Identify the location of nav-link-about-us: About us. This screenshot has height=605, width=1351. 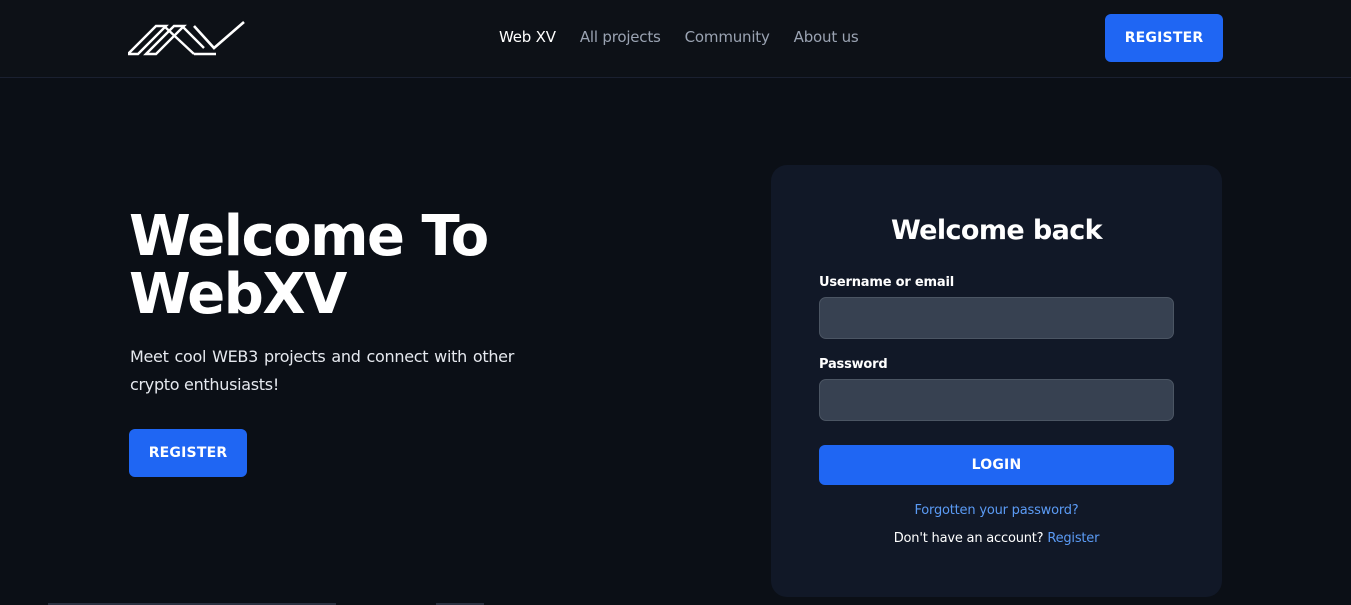
(826, 37).